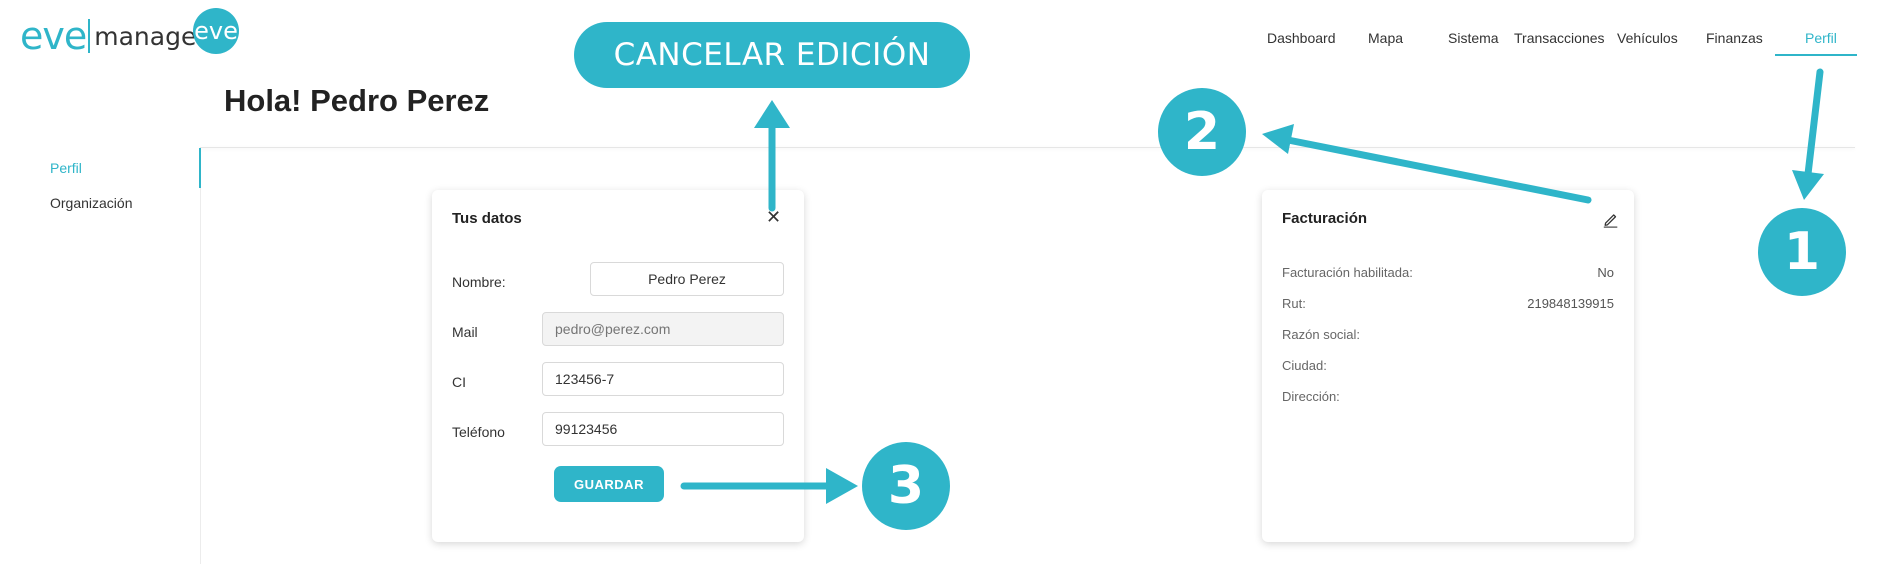  Describe the element at coordinates (773, 217) in the screenshot. I see `close-icon: ✕` at that location.